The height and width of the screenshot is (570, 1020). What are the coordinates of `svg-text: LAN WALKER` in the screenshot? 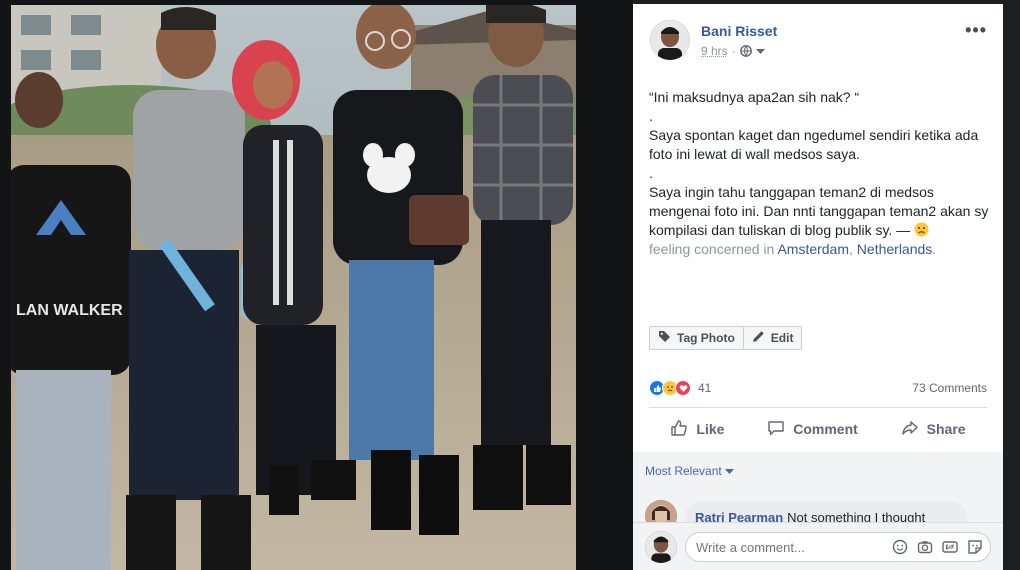 It's located at (69, 310).